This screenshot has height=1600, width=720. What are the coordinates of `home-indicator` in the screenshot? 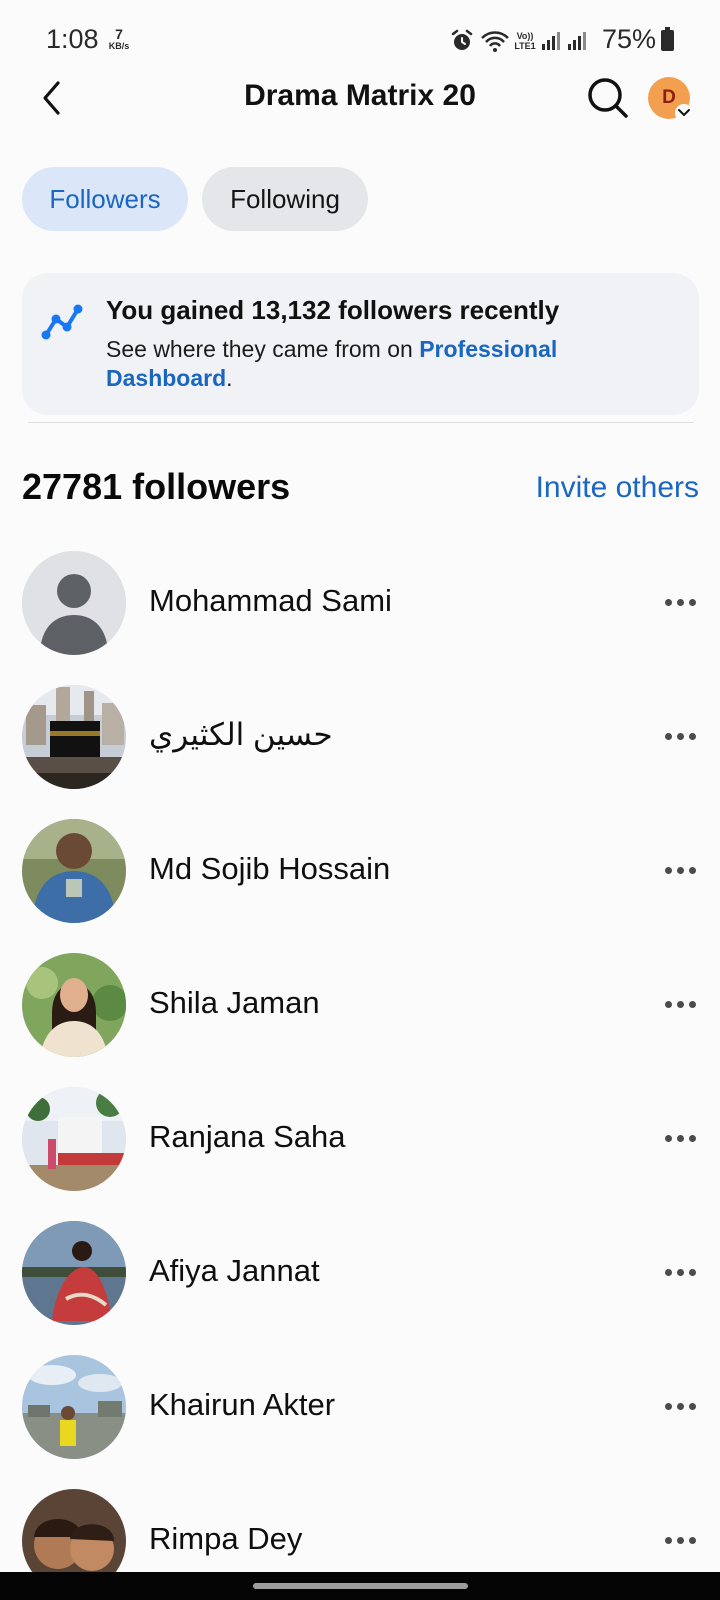 It's located at (360, 1586).